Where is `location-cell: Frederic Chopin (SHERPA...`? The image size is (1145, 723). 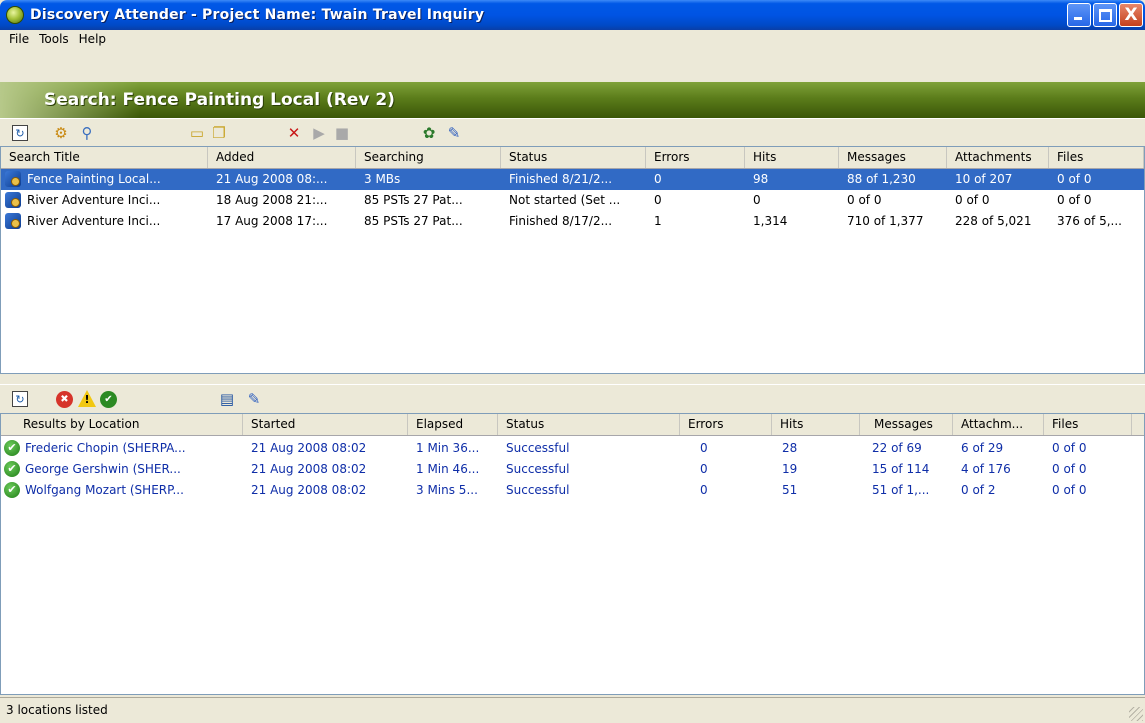 location-cell: Frederic Chopin (SHERPA... is located at coordinates (105, 448).